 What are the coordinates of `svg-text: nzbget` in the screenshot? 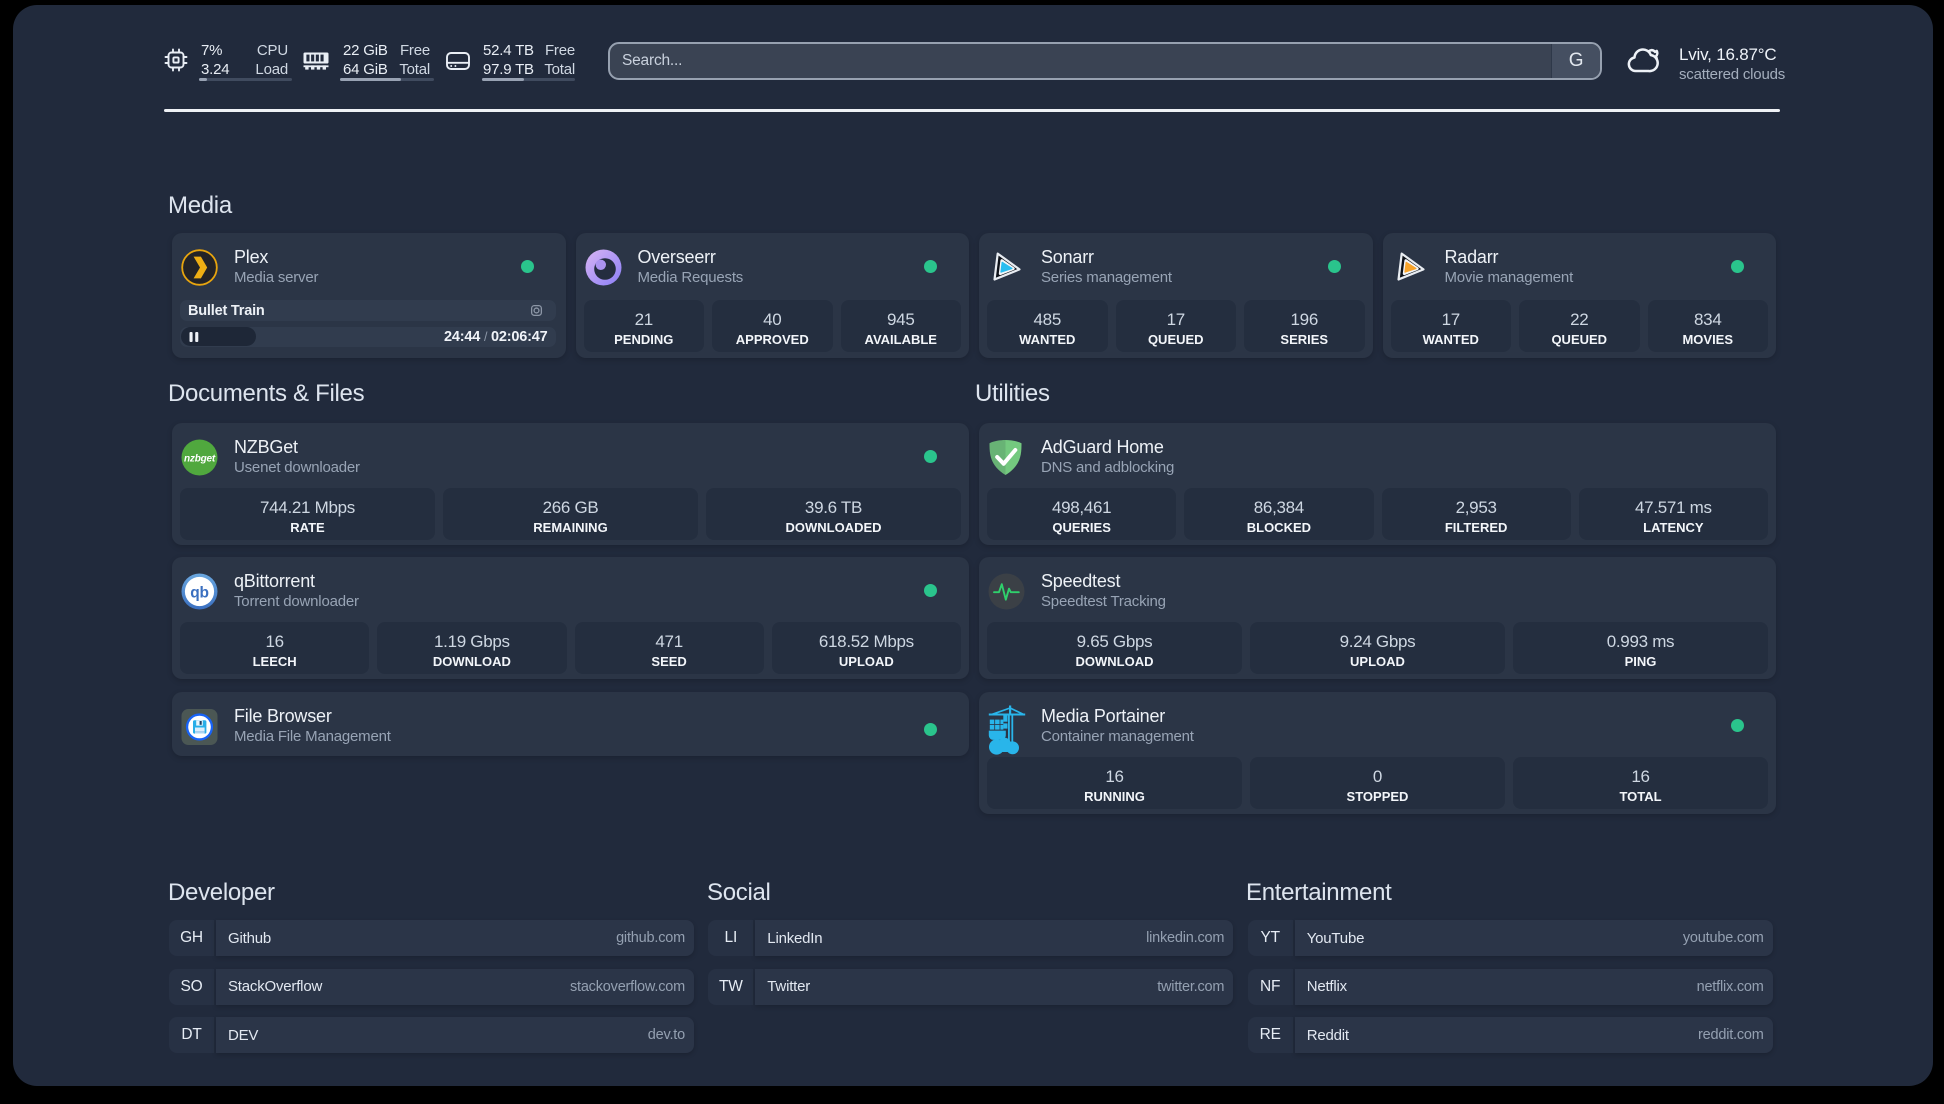 It's located at (200, 459).